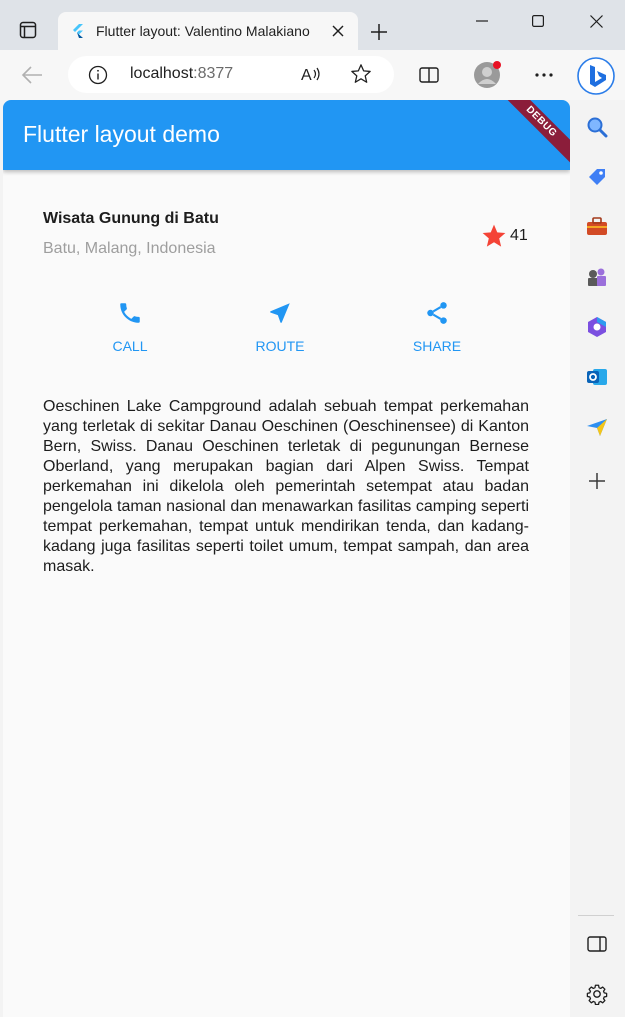 The image size is (625, 1017). What do you see at coordinates (129, 248) in the screenshot?
I see `place-location: Batu, Malang, Indonesia` at bounding box center [129, 248].